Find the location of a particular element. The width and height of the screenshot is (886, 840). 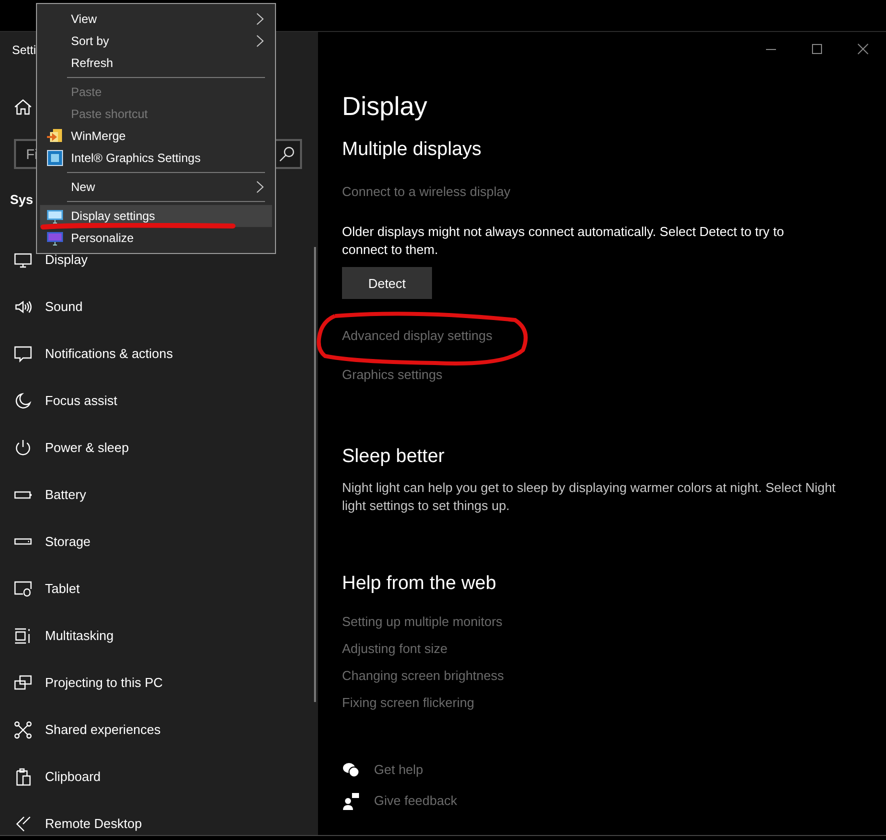

moon-icon is located at coordinates (23, 401).